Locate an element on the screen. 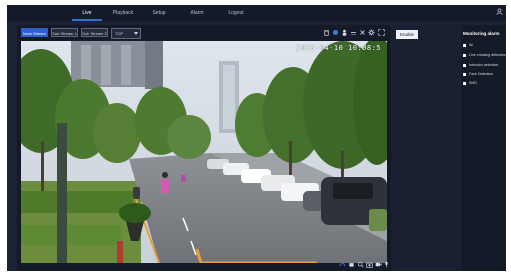 Image resolution: width=511 pixels, height=275 pixels. alarm-option-label: Line crossing detection is located at coordinates (487, 55).